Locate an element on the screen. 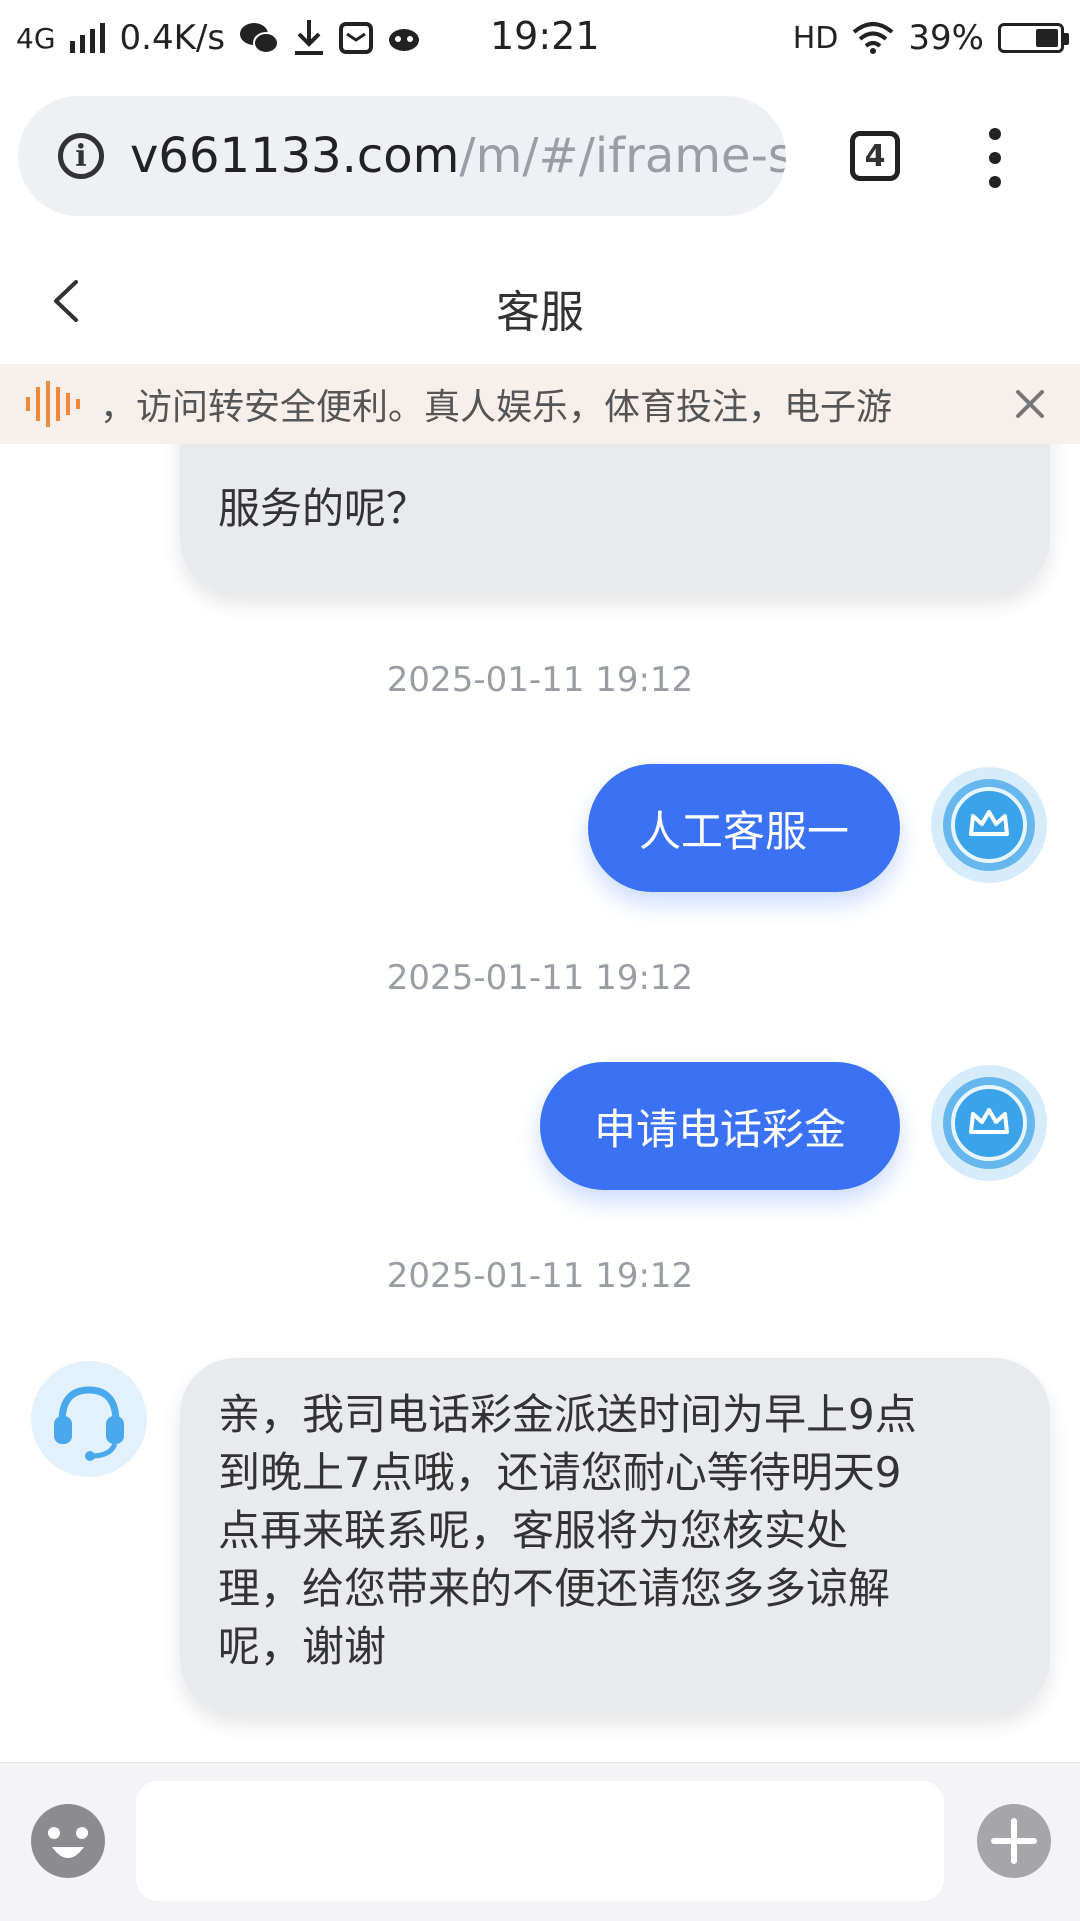 This screenshot has height=1921, width=1080. sound-wave-icon is located at coordinates (53, 404).